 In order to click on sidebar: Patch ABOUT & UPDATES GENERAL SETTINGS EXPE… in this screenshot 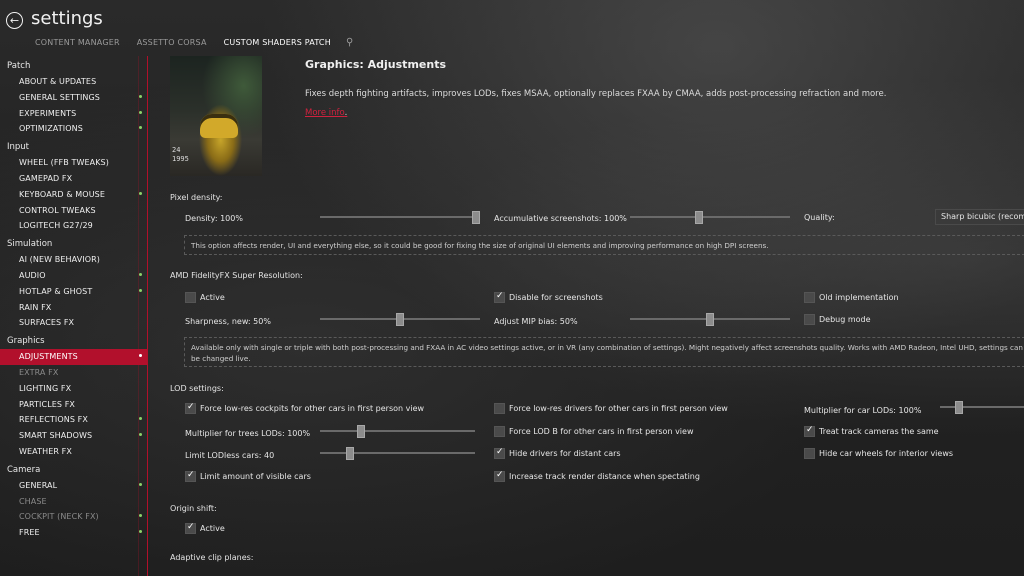, I will do `click(74, 316)`.